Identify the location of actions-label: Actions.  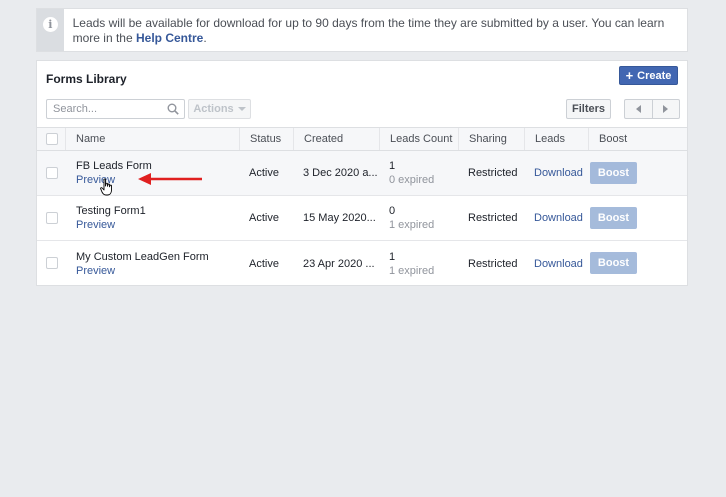
(213, 109).